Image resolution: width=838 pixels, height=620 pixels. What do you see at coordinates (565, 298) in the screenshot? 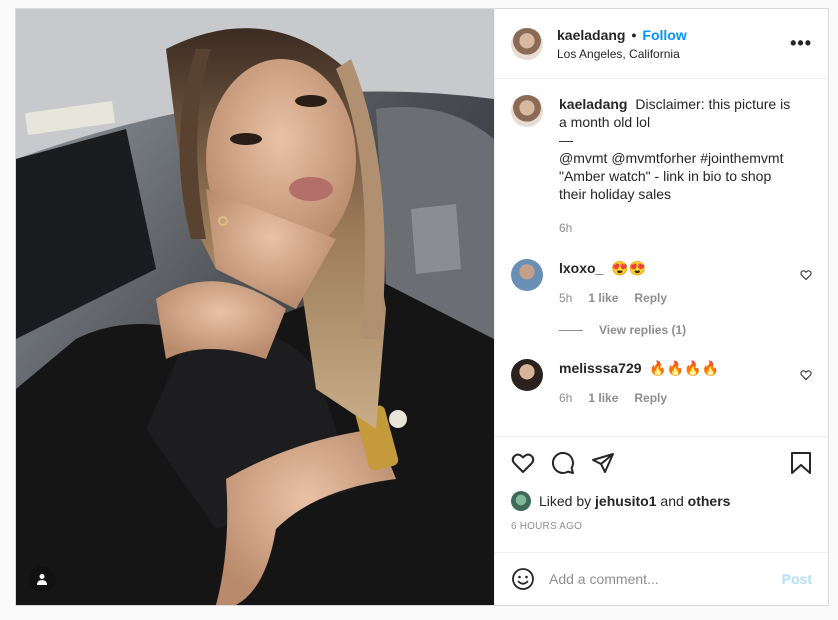
I see `comment-time: 5h` at bounding box center [565, 298].